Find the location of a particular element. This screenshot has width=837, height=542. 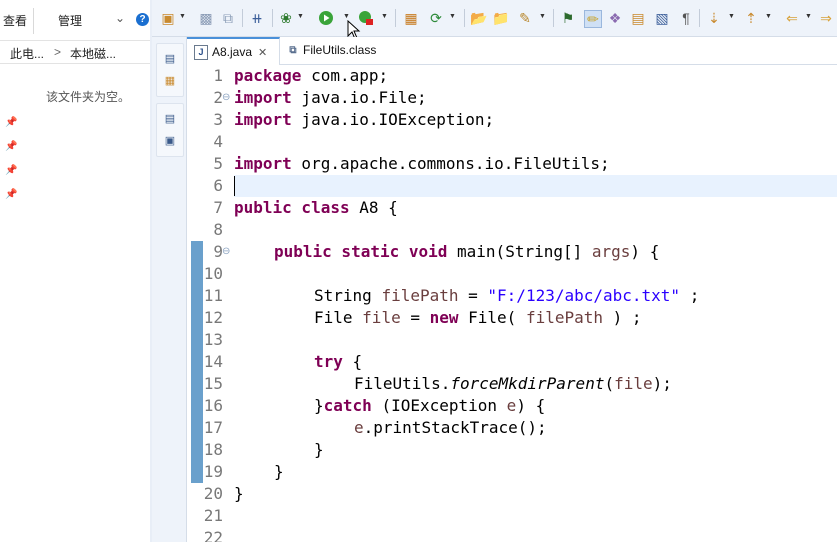

open-type-icon: 📂 is located at coordinates (478, 18).